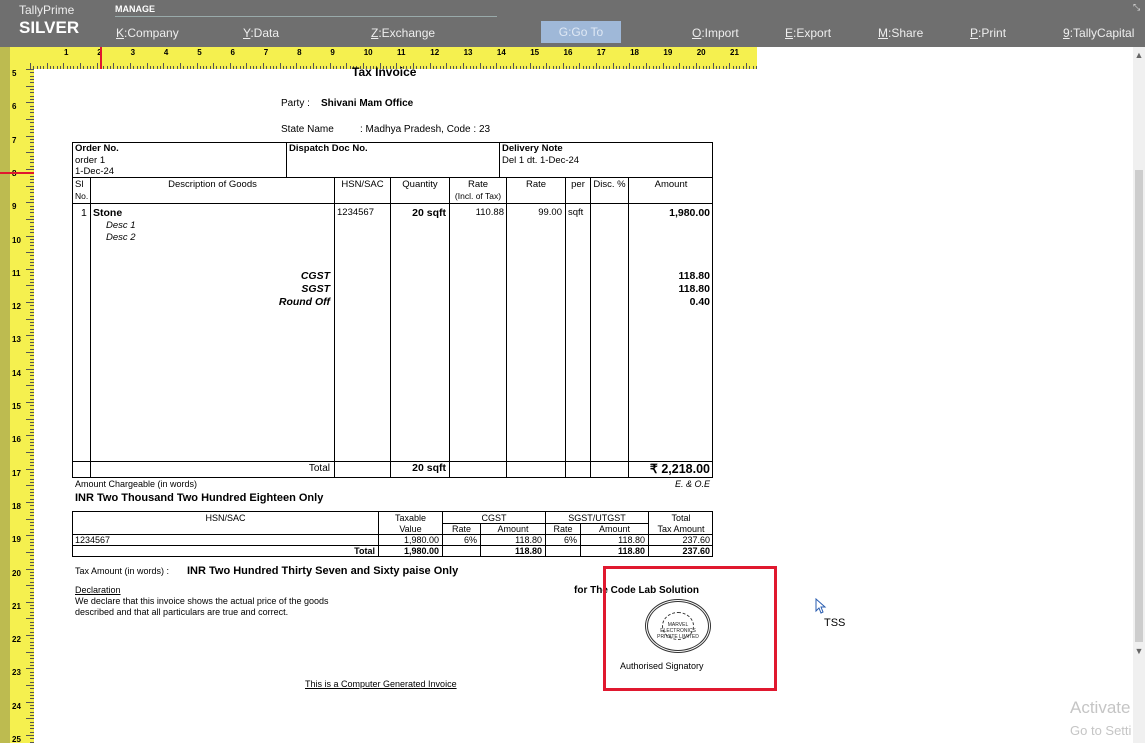  What do you see at coordinates (821, 606) in the screenshot?
I see `mouse-cursor-icon` at bounding box center [821, 606].